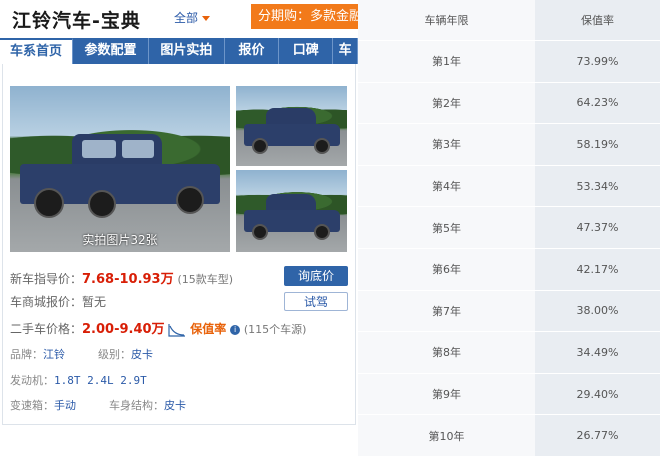  Describe the element at coordinates (54, 354) in the screenshot. I see `brand-value: 江铃` at that location.